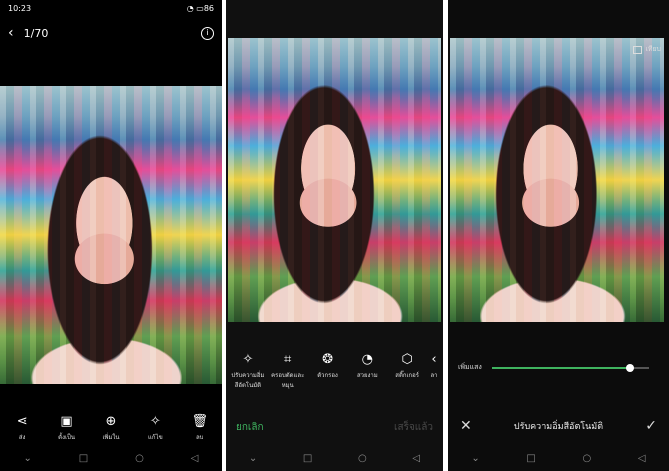  Describe the element at coordinates (250, 427) in the screenshot. I see `cancel-button: ยกเลิก` at that location.